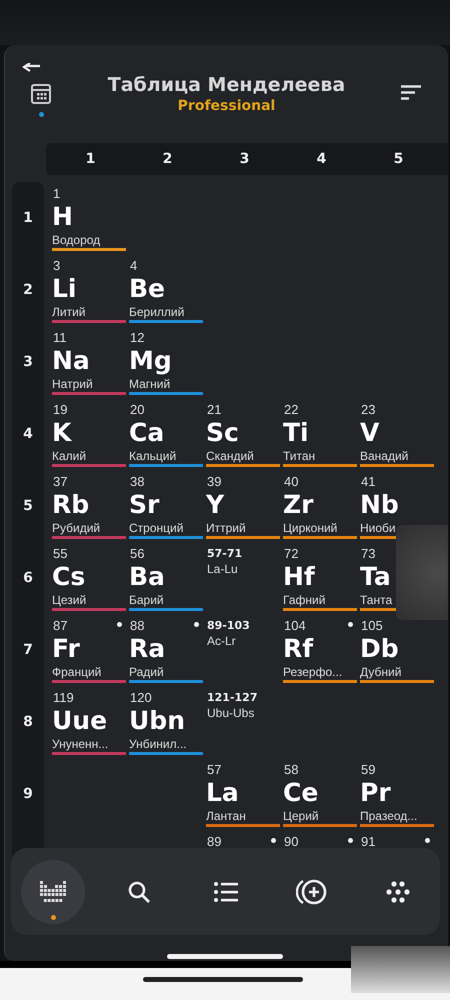  Describe the element at coordinates (69, 577) in the screenshot. I see `element-symbol: Cs` at that location.